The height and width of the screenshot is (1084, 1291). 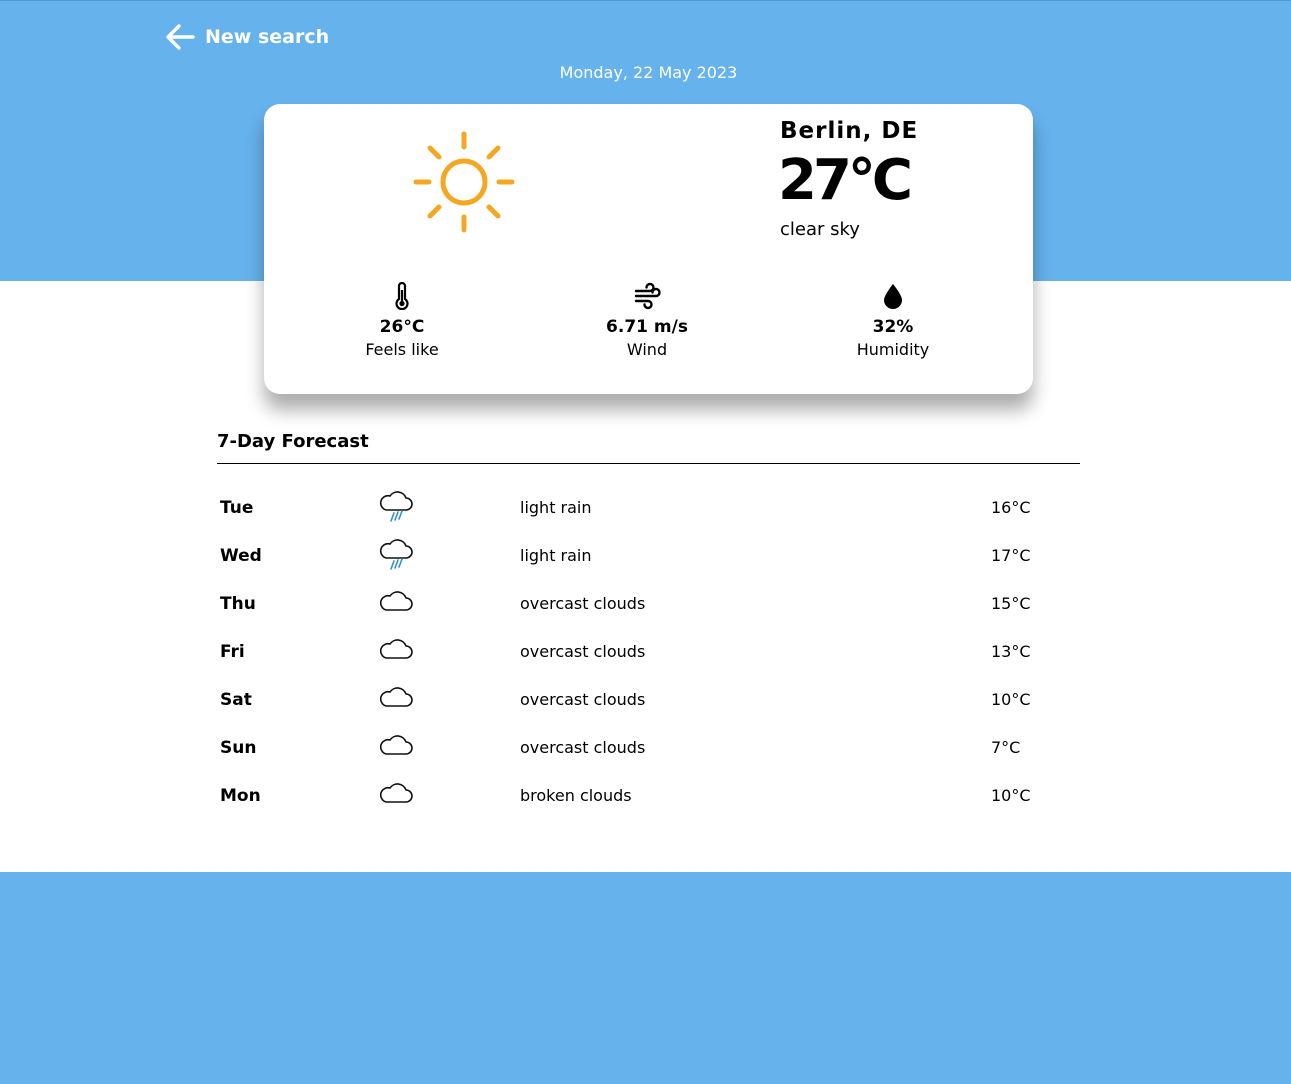 I want to click on feels-like-stat: 26°C Feels like, so click(x=402, y=320).